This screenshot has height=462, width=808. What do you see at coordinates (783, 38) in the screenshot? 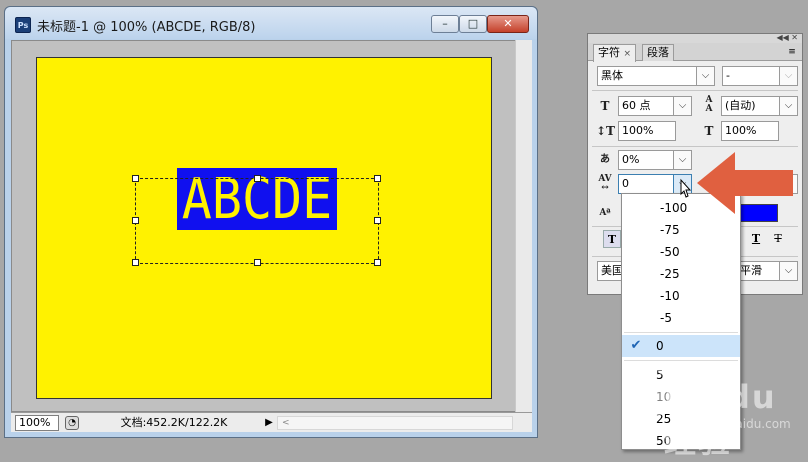
I see `panel-collapse-icon: ◀◀ ✕` at bounding box center [783, 38].